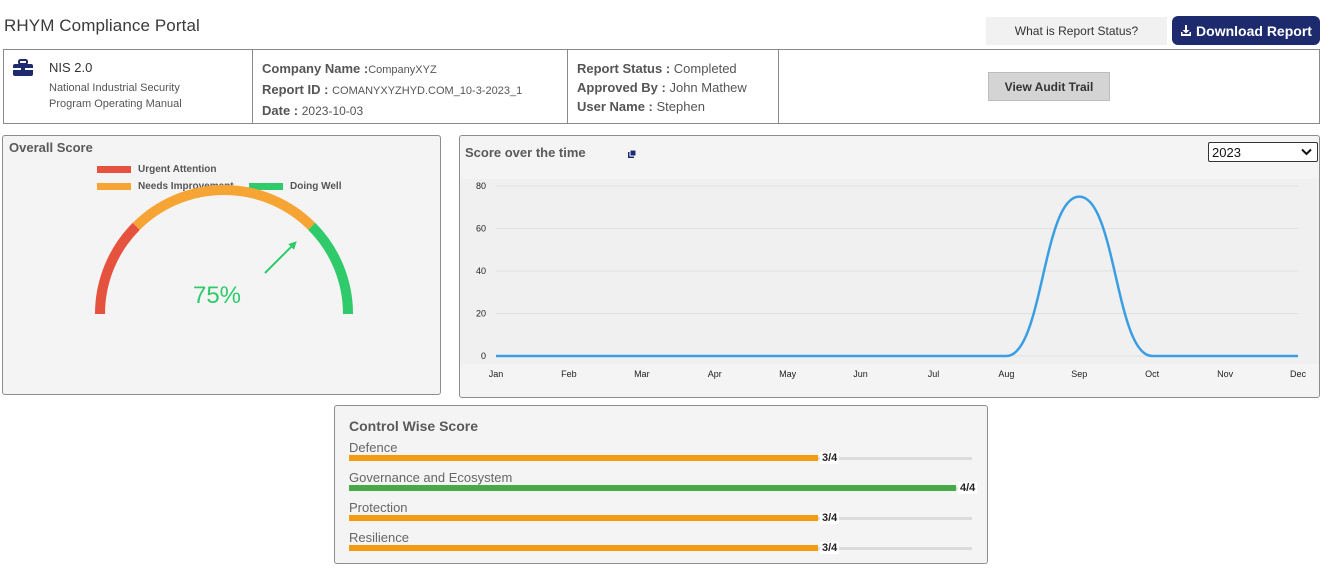  Describe the element at coordinates (427, 91) in the screenshot. I see `report-id-value: COMANYXYZHYD.COM_10-3-2023_1` at that location.